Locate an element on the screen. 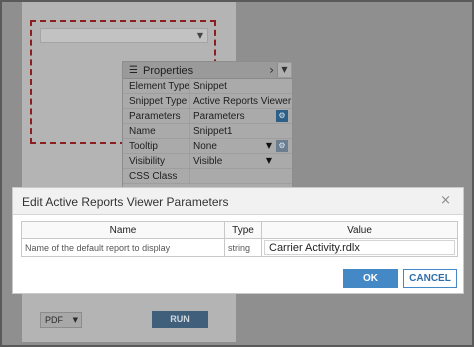  report-viewer-dropdown: ▼ is located at coordinates (124, 35).